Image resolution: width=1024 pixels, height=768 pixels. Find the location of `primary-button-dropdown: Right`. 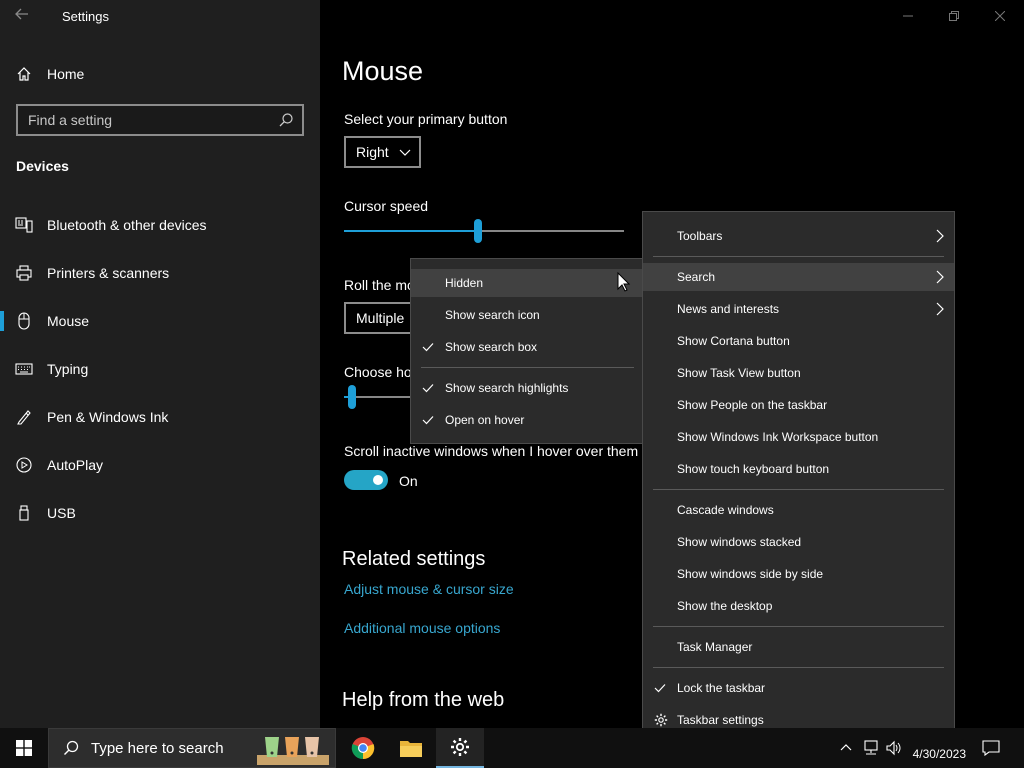

primary-button-dropdown: Right is located at coordinates (382, 152).